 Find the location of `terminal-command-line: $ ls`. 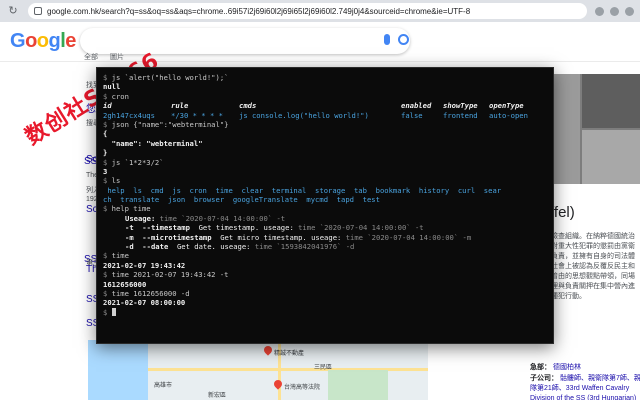

terminal-command-line: $ ls is located at coordinates (325, 180).